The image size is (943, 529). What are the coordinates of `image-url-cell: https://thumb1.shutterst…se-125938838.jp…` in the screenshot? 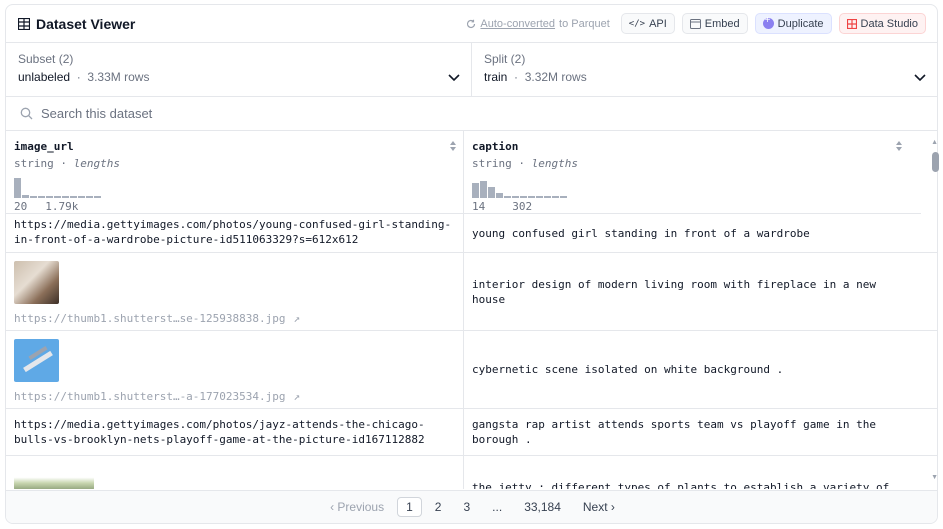 It's located at (235, 291).